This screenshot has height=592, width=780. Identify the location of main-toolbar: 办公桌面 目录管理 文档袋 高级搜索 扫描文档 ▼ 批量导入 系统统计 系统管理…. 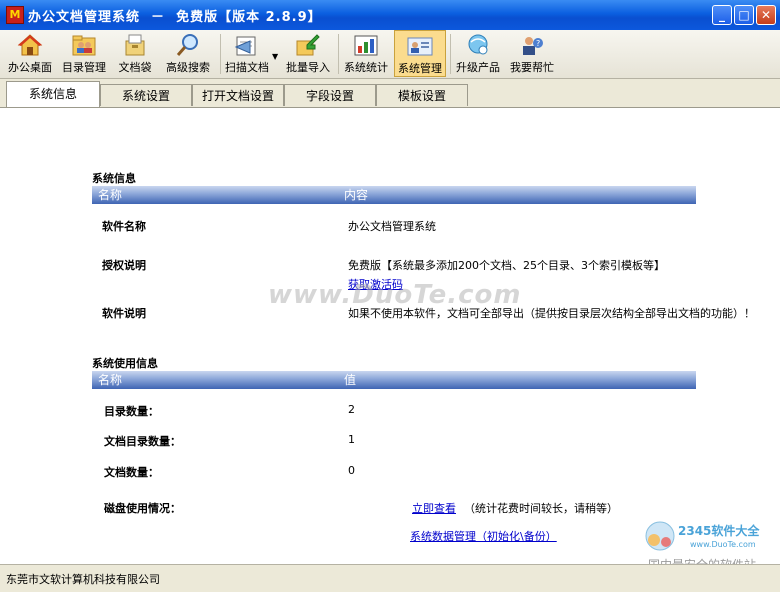
(390, 69).